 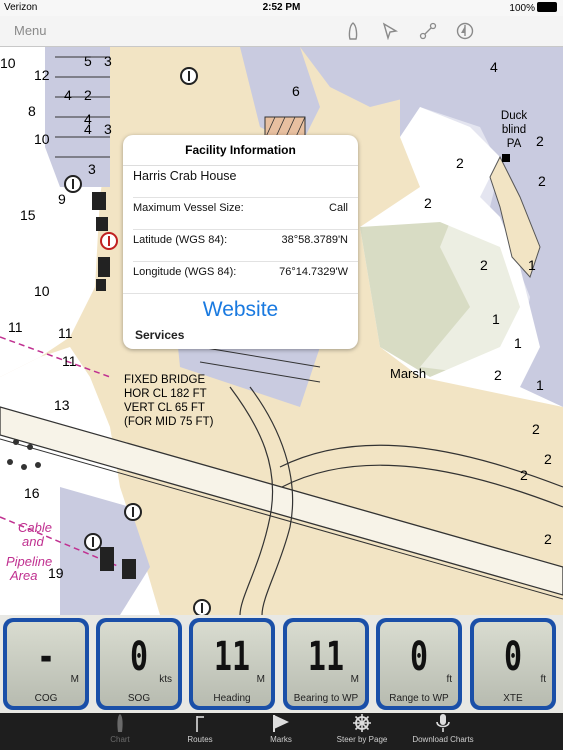 I want to click on gauge-unit: kts, so click(x=165, y=679).